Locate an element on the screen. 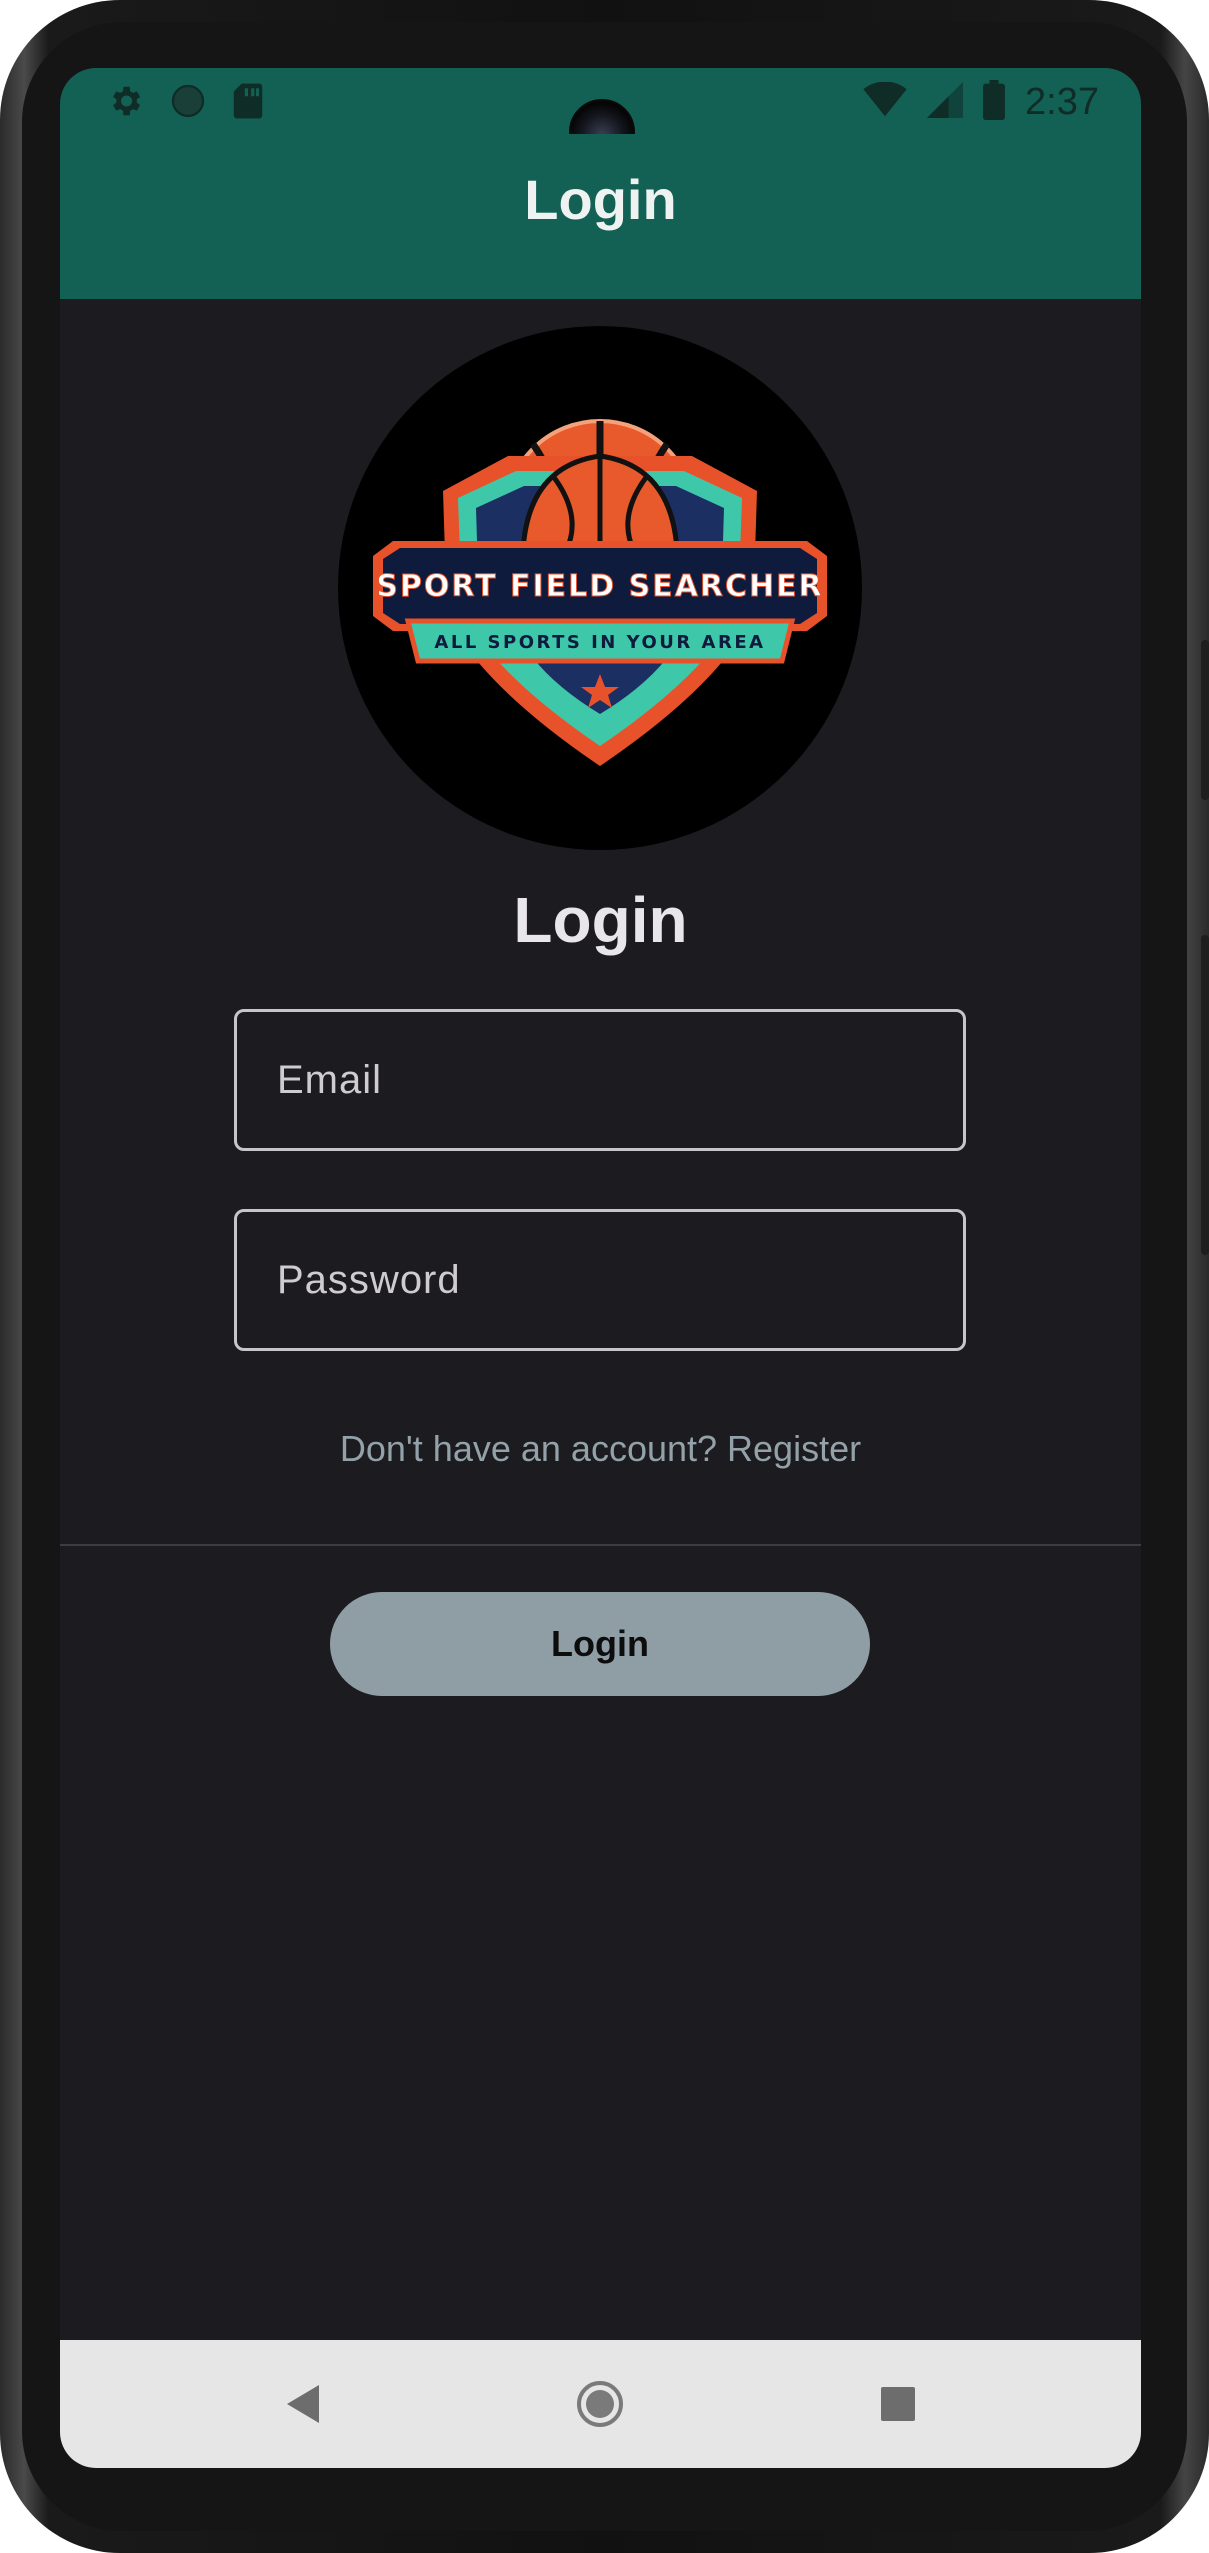 The width and height of the screenshot is (1209, 2553). divider is located at coordinates (600, 1545).